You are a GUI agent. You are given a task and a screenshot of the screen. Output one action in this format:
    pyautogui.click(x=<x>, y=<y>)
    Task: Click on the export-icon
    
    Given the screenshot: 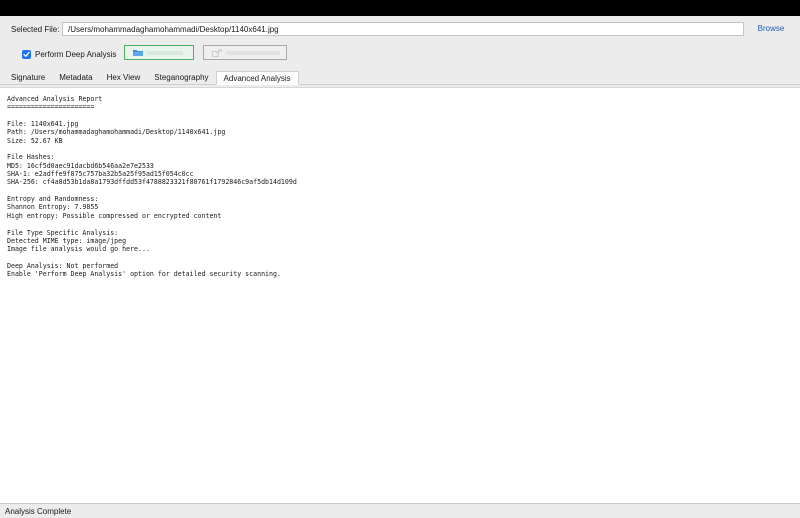 What is the action you would take?
    pyautogui.click(x=217, y=53)
    